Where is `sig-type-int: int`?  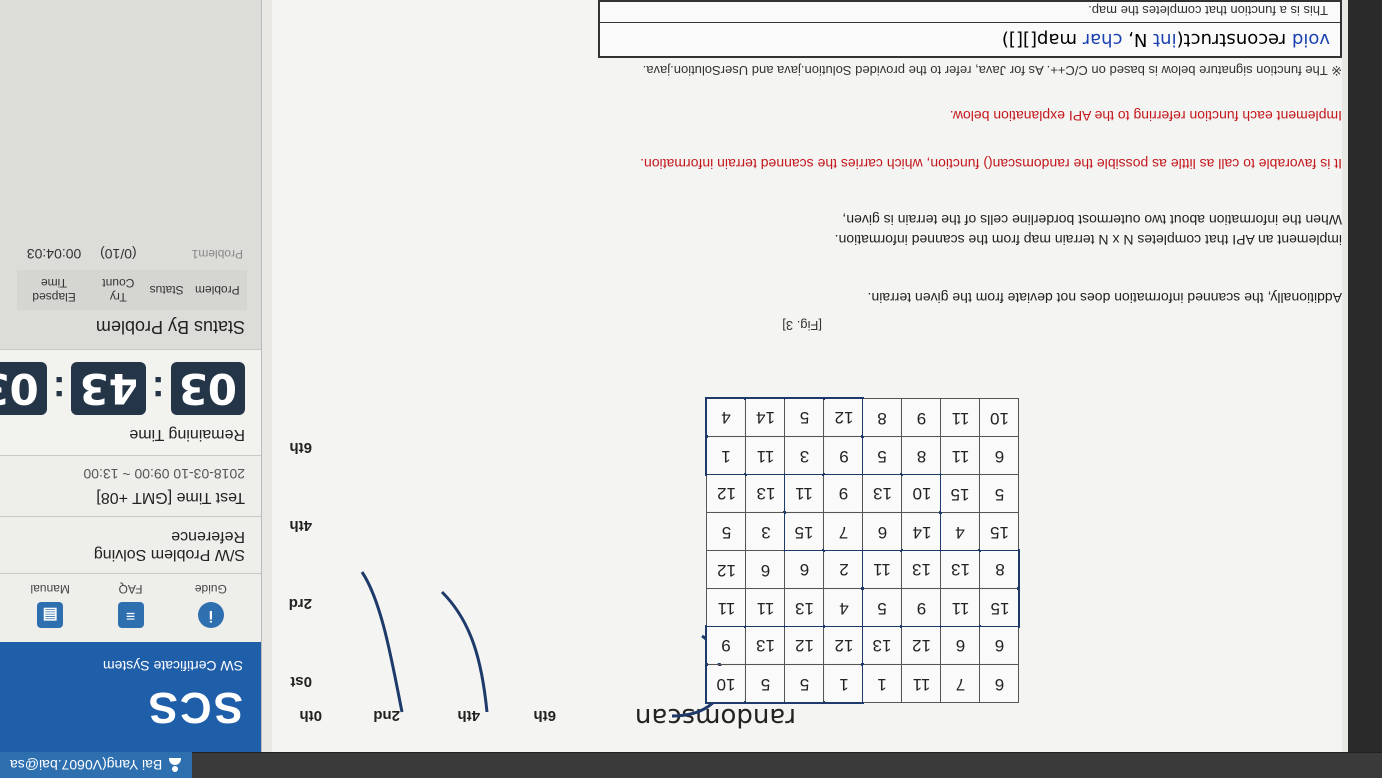 sig-type-int: int is located at coordinates (1165, 39).